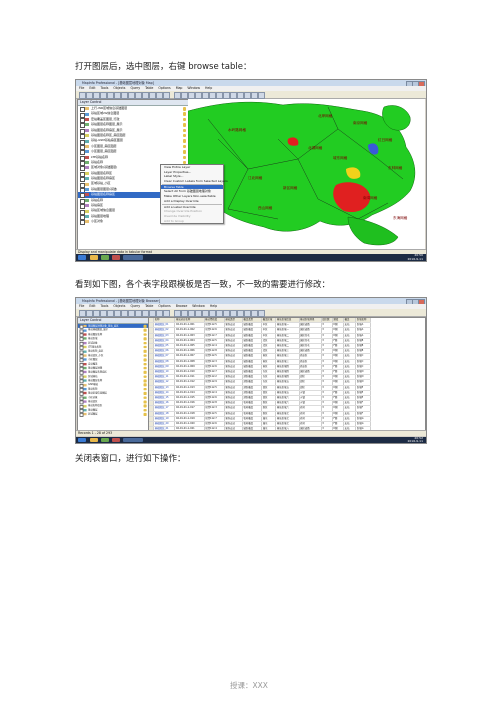  Describe the element at coordinates (92, 306) in the screenshot. I see `menu-item: Edit` at that location.